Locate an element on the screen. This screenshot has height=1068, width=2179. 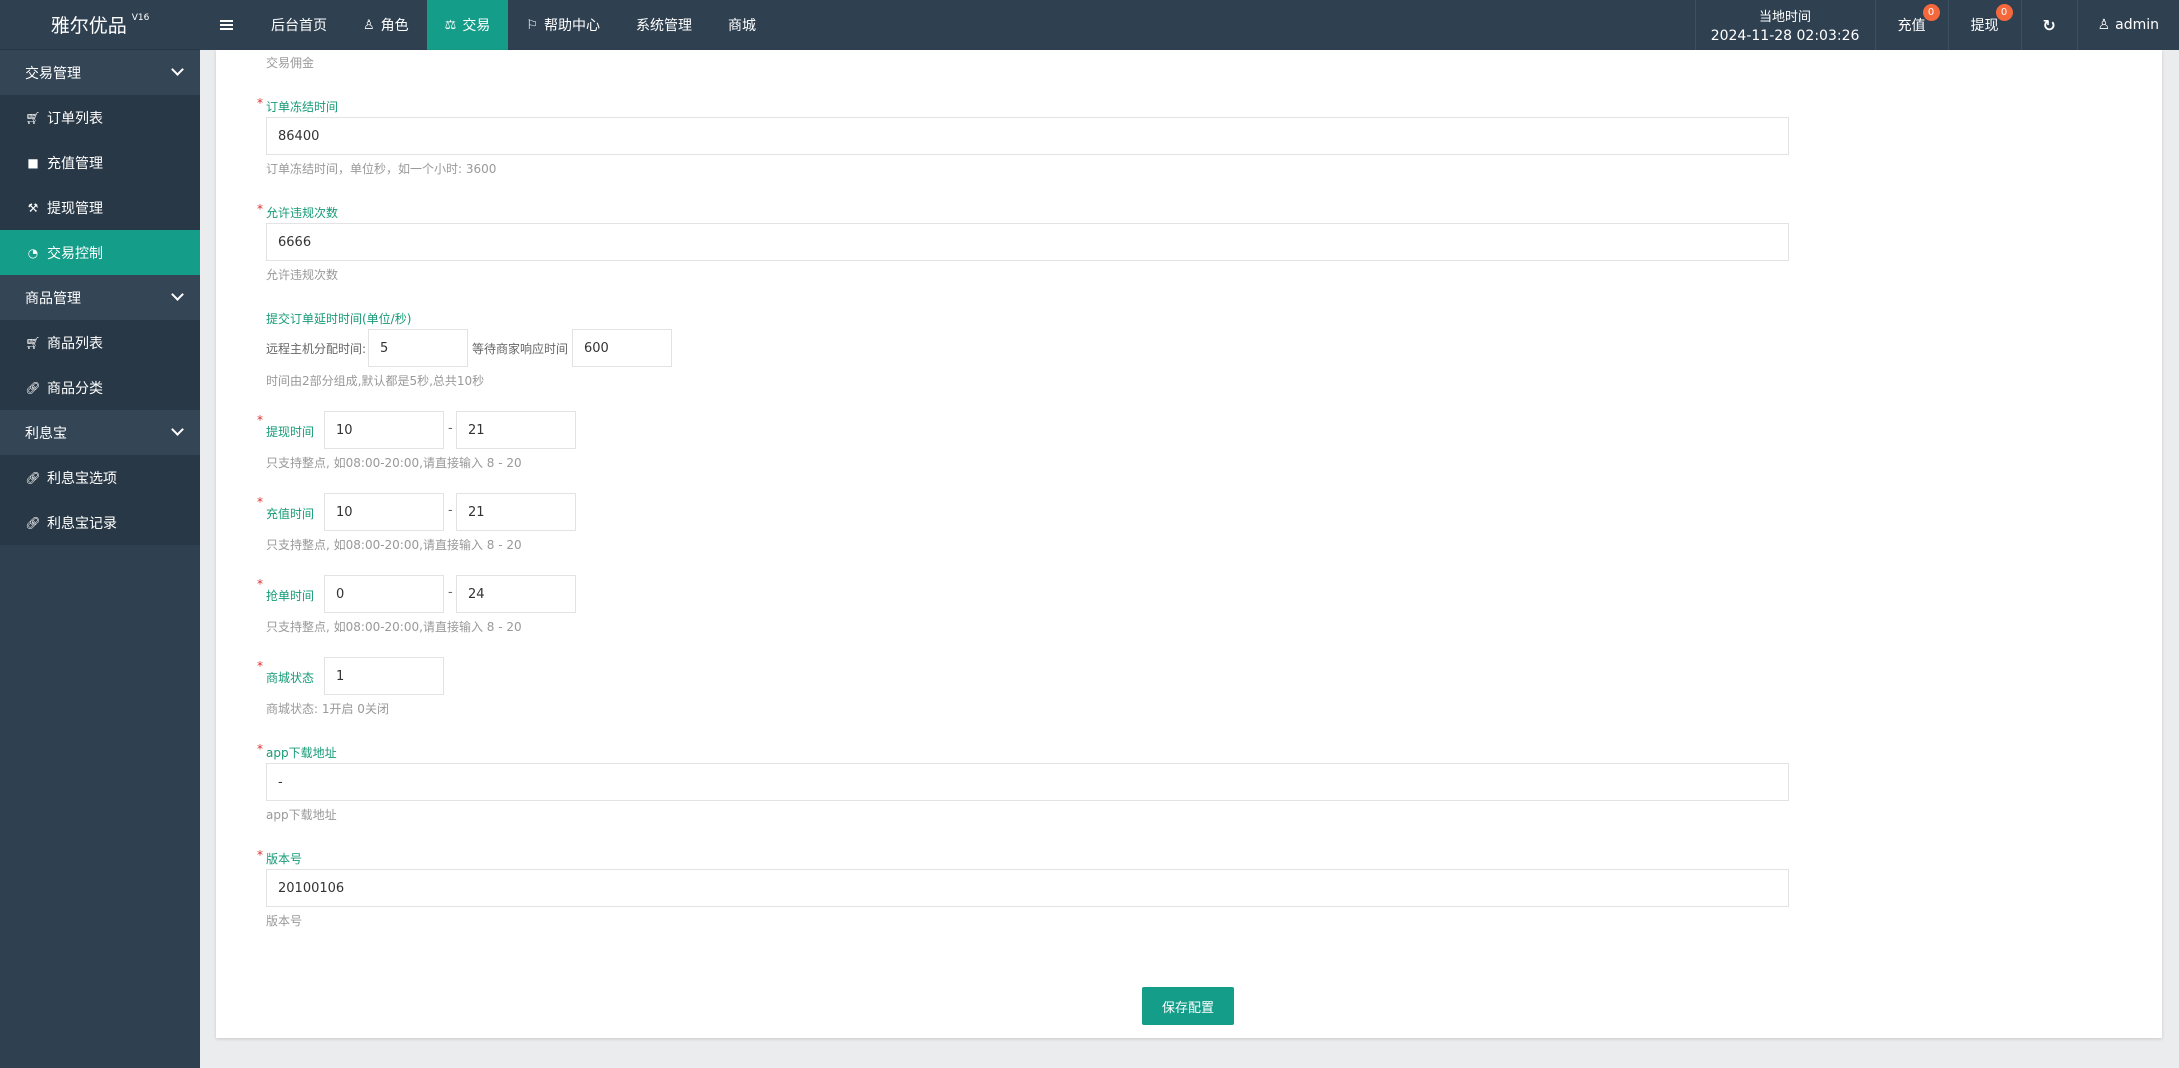
sidebar-item-label: 利息宝选项 is located at coordinates (82, 478).